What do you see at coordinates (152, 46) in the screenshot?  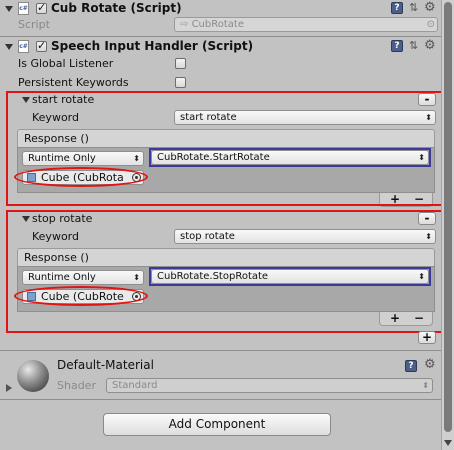 I see `speech-handler-title: Speech Input Handler (Script)` at bounding box center [152, 46].